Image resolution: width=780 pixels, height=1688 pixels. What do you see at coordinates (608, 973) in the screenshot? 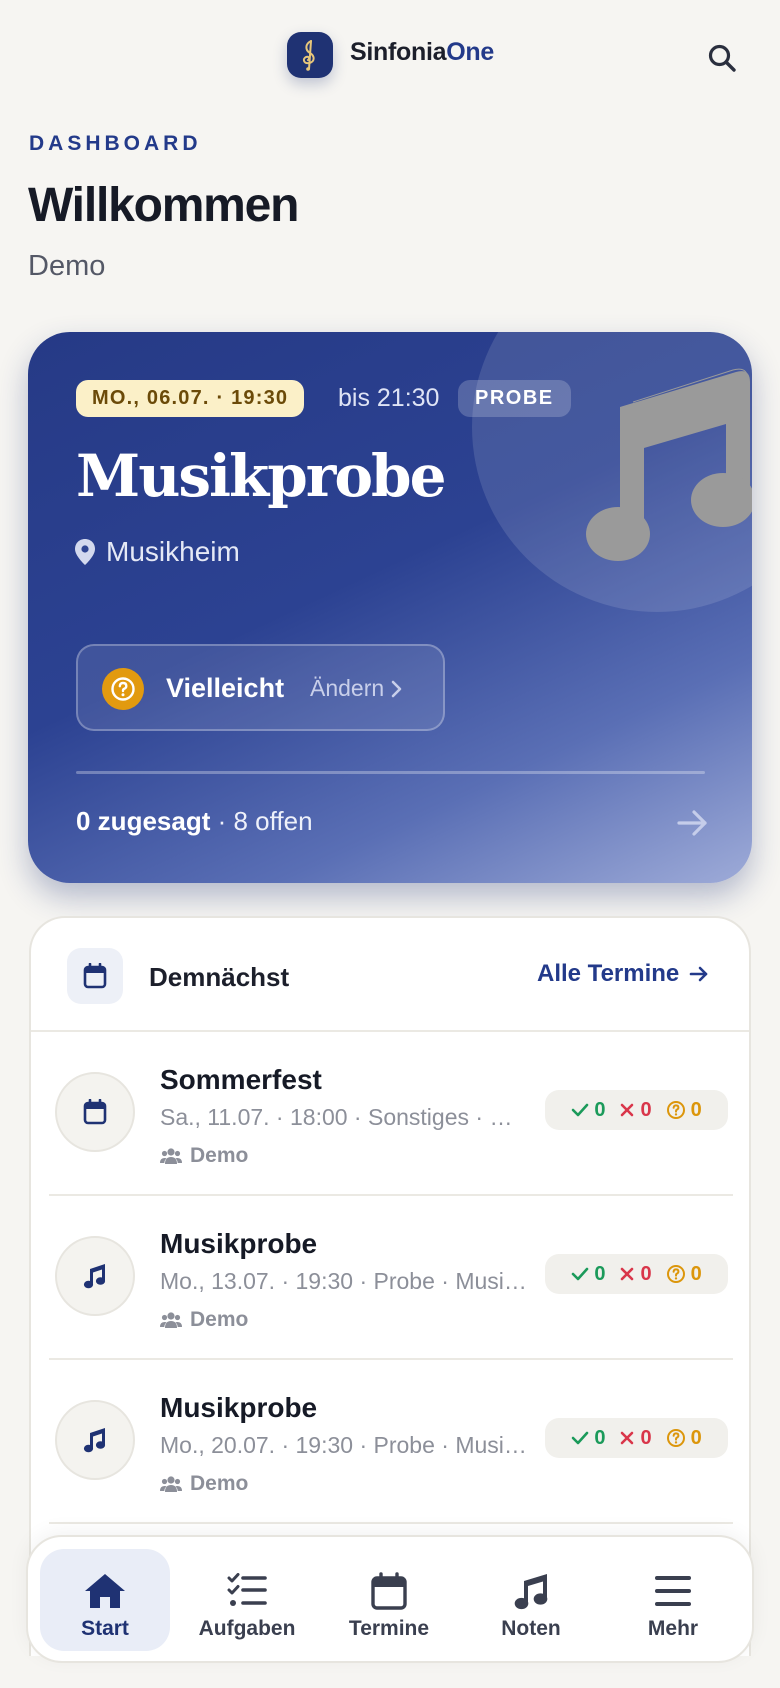
I see `all-events-label: Alle Termine` at bounding box center [608, 973].